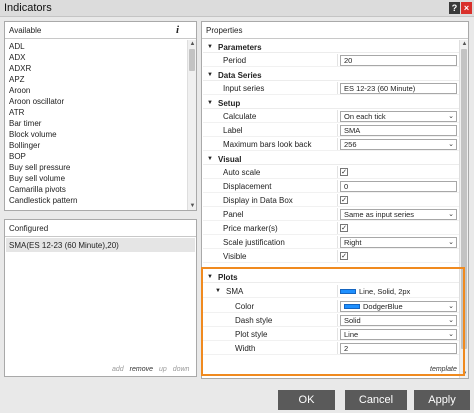 Image resolution: width=474 pixels, height=413 pixels. I want to click on prop-input-series: Input series ES 12-23 (60 Minute), so click(331, 88).